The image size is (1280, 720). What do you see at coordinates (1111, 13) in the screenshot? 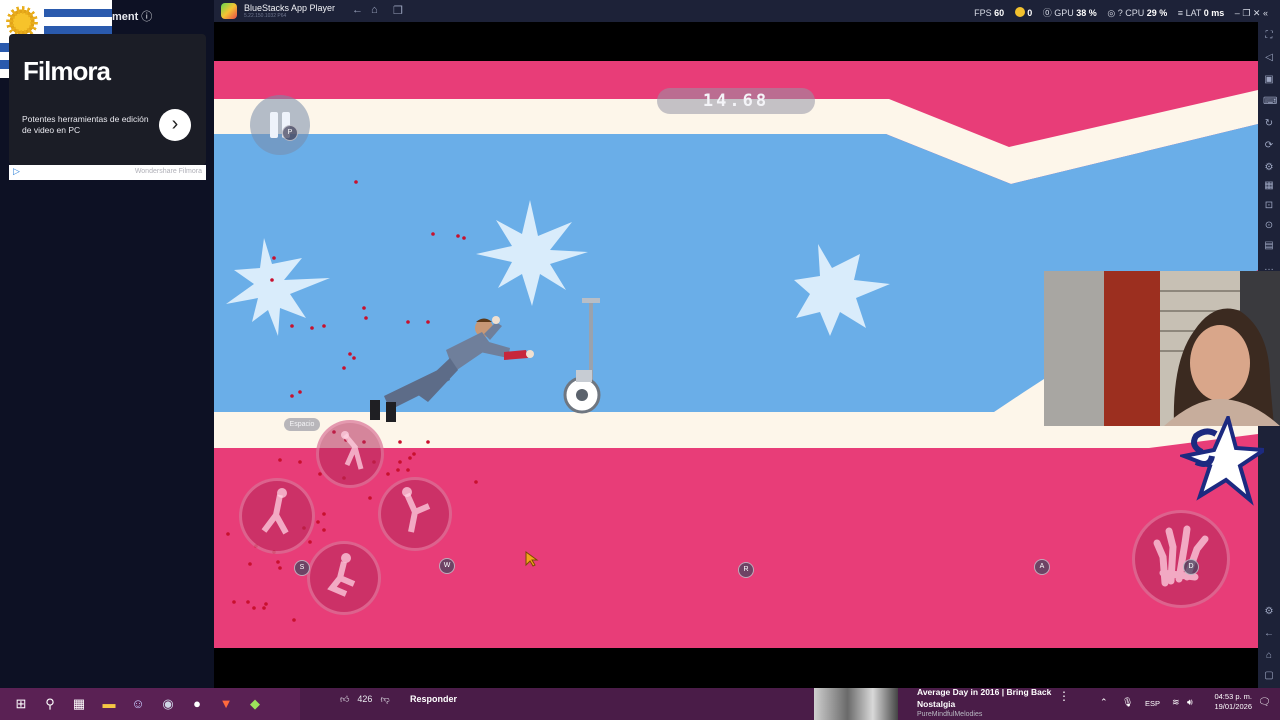
I see `account-icon: ◎` at bounding box center [1111, 13].